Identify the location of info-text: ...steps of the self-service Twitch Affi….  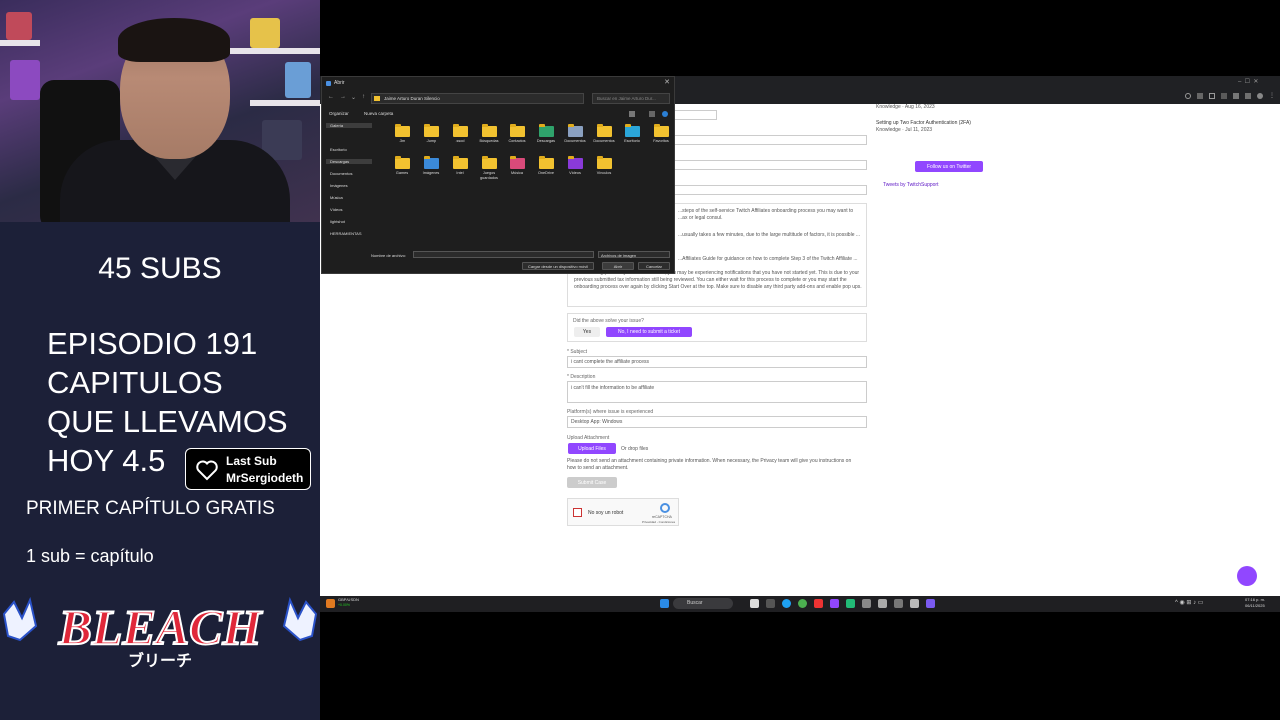
(766, 214).